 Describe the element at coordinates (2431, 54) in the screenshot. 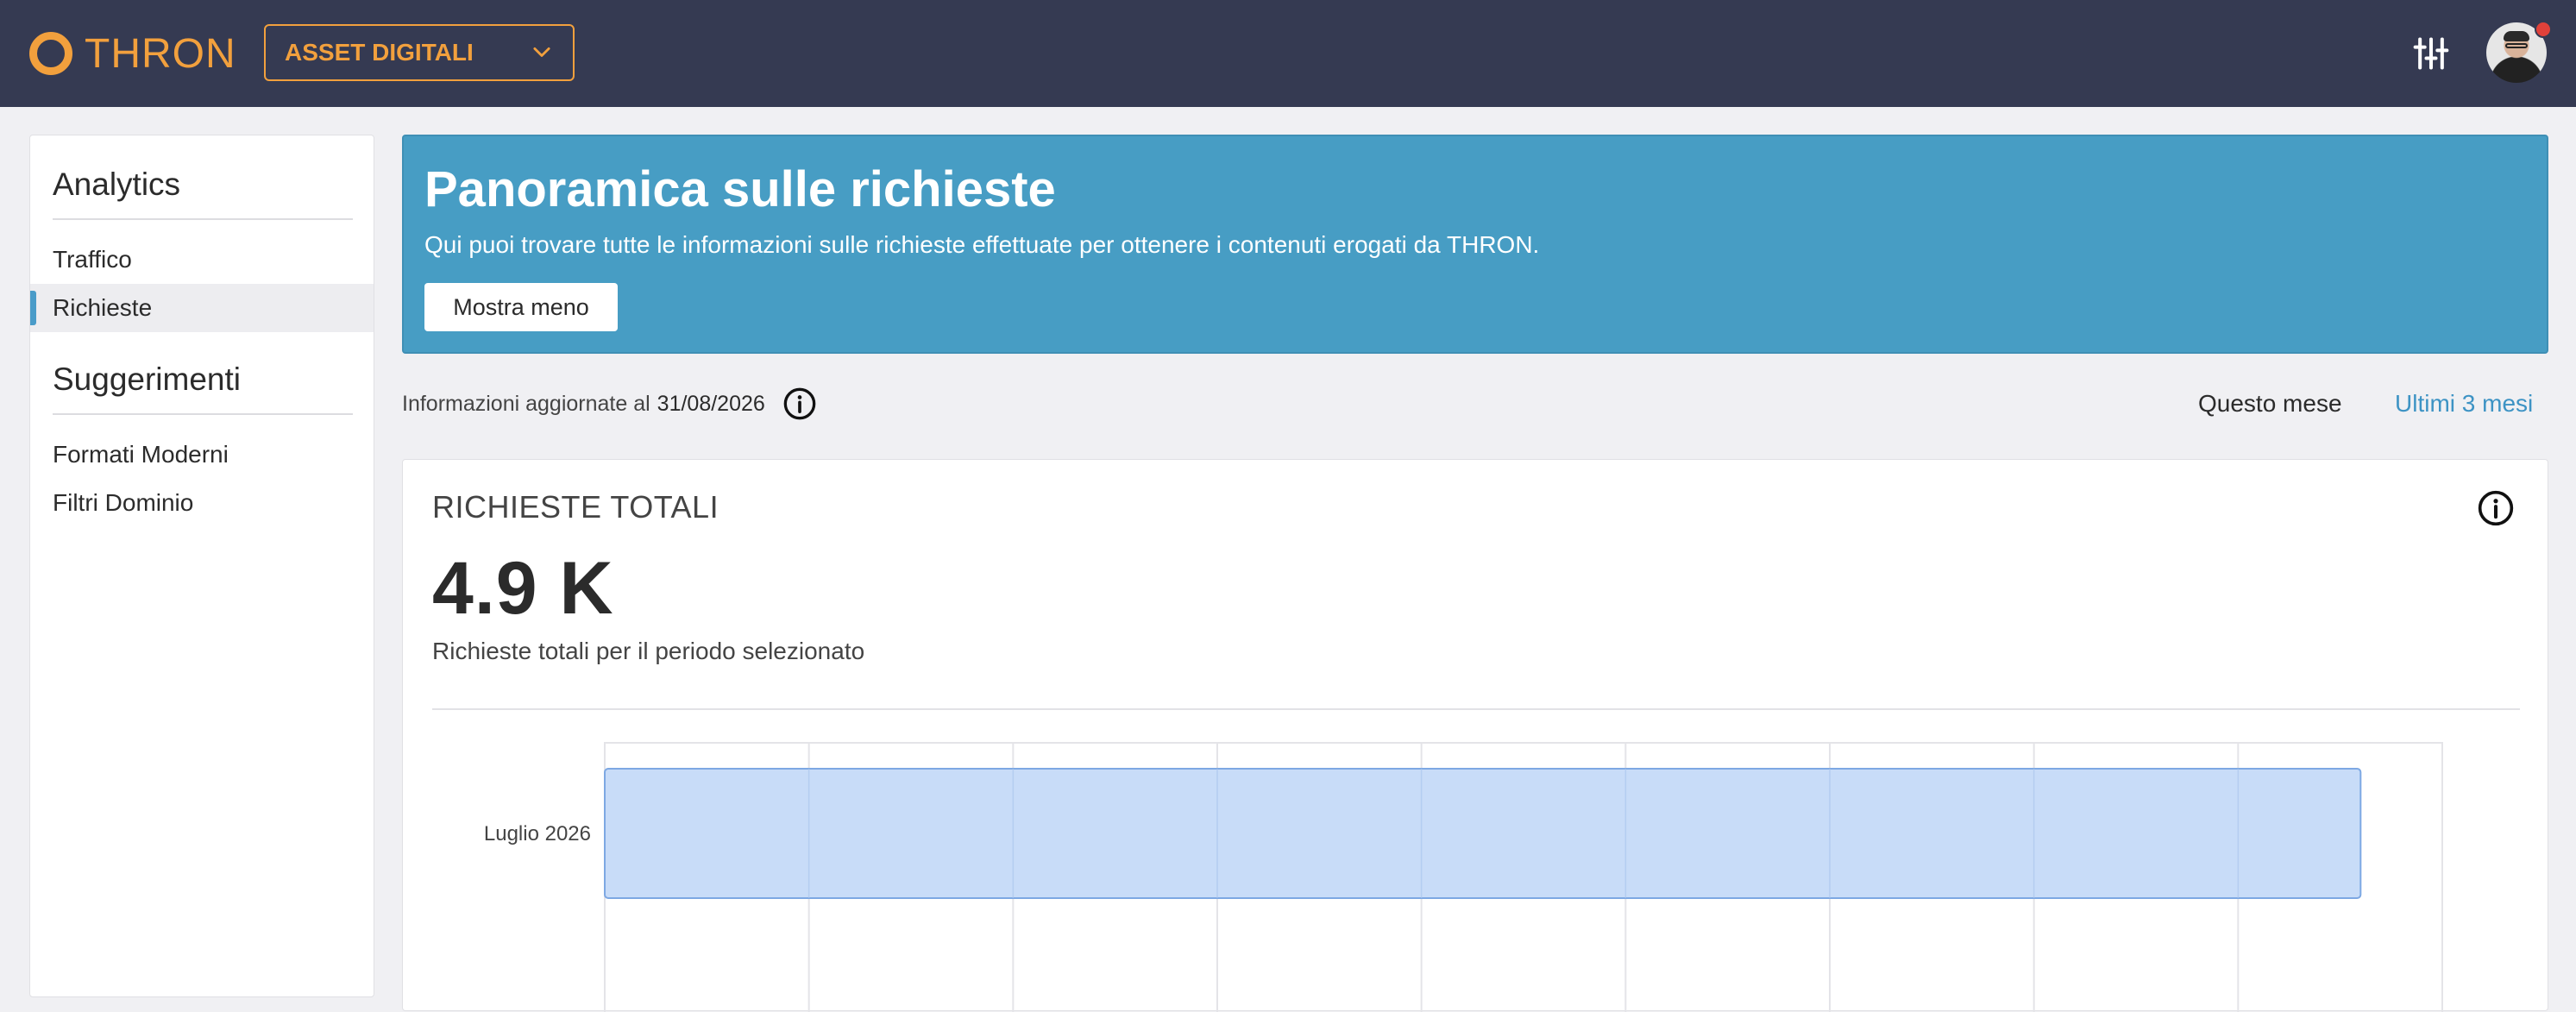

I see `filters-icon` at that location.